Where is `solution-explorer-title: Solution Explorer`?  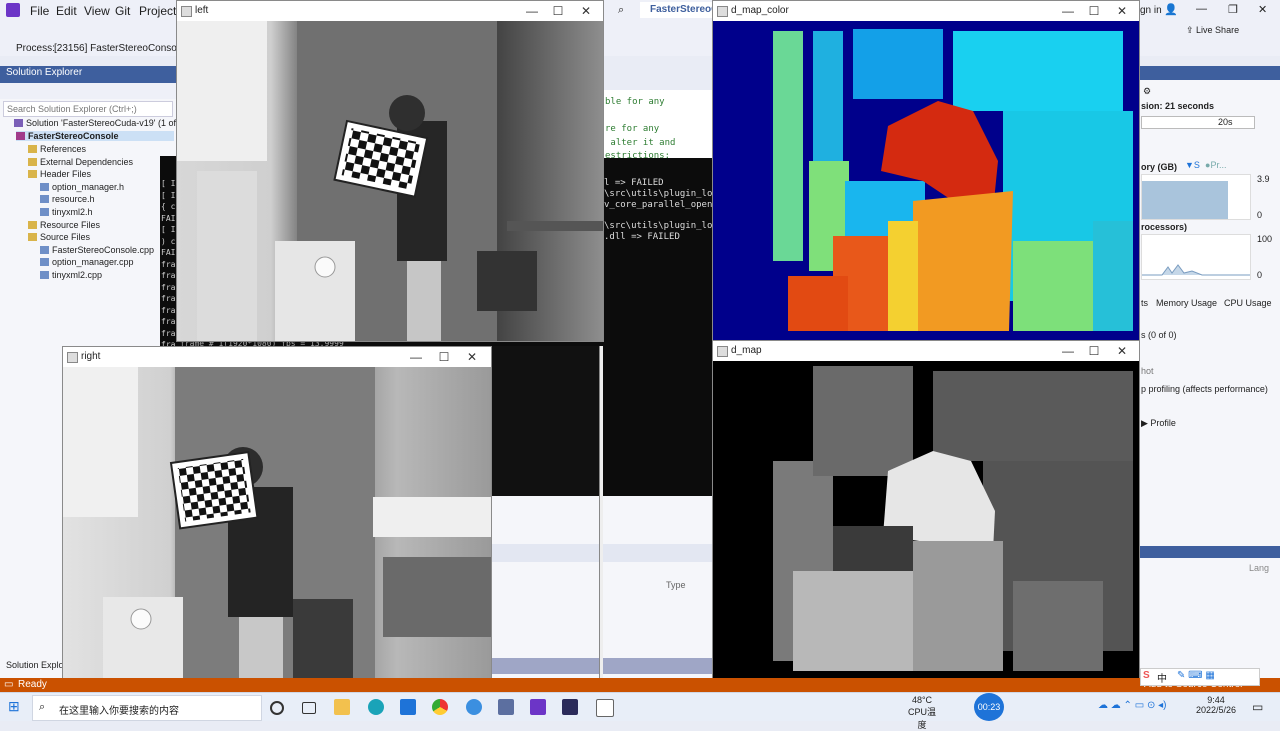 solution-explorer-title: Solution Explorer is located at coordinates (88, 74).